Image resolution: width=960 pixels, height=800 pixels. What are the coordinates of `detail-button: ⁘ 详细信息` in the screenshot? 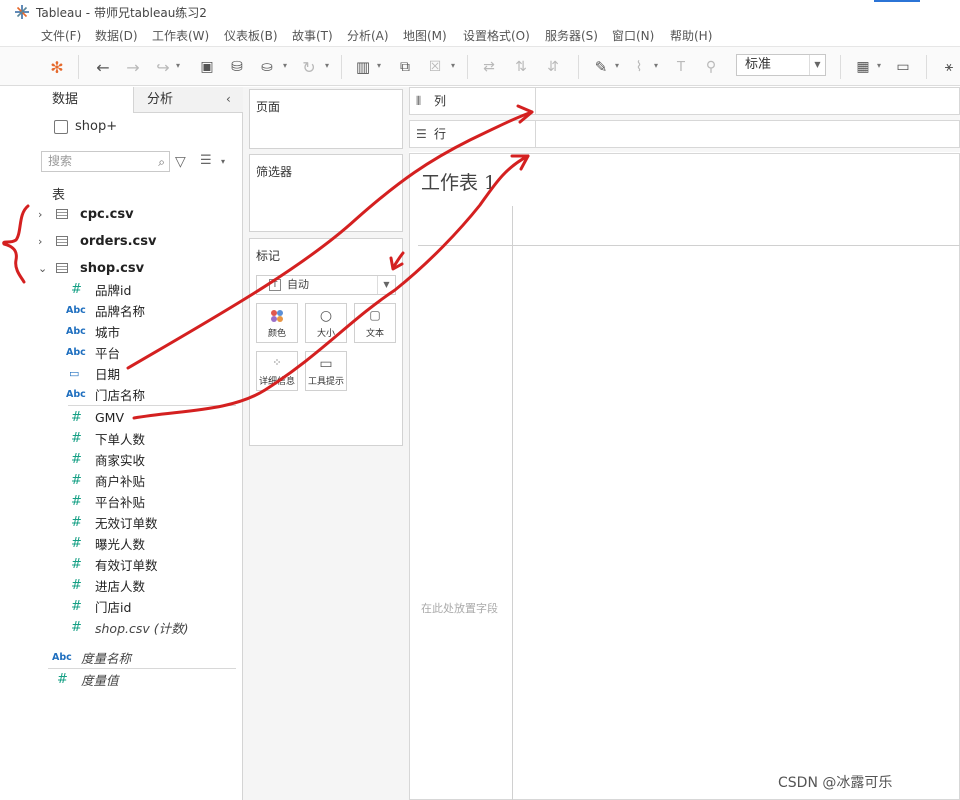 It's located at (277, 371).